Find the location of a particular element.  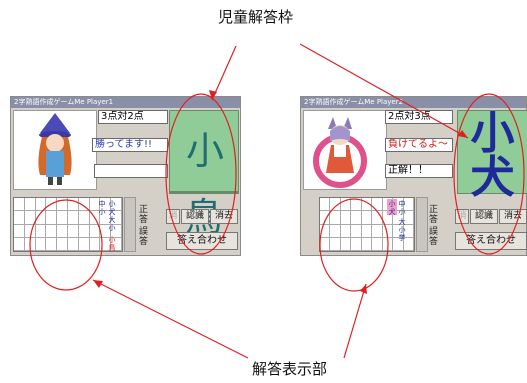

annotation-bottom: 解答表示部 is located at coordinates (290, 369).